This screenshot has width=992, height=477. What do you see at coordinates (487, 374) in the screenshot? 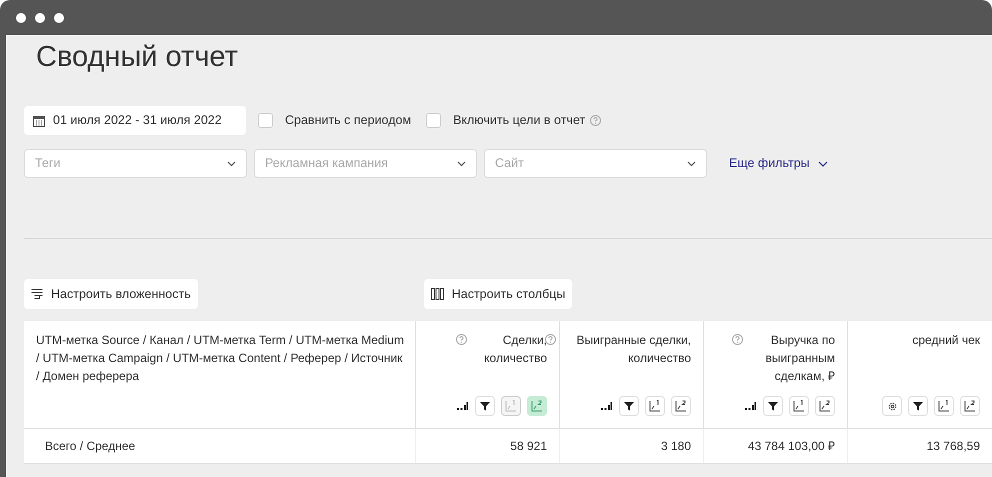
I see `column-header: Сделки, количество` at bounding box center [487, 374].